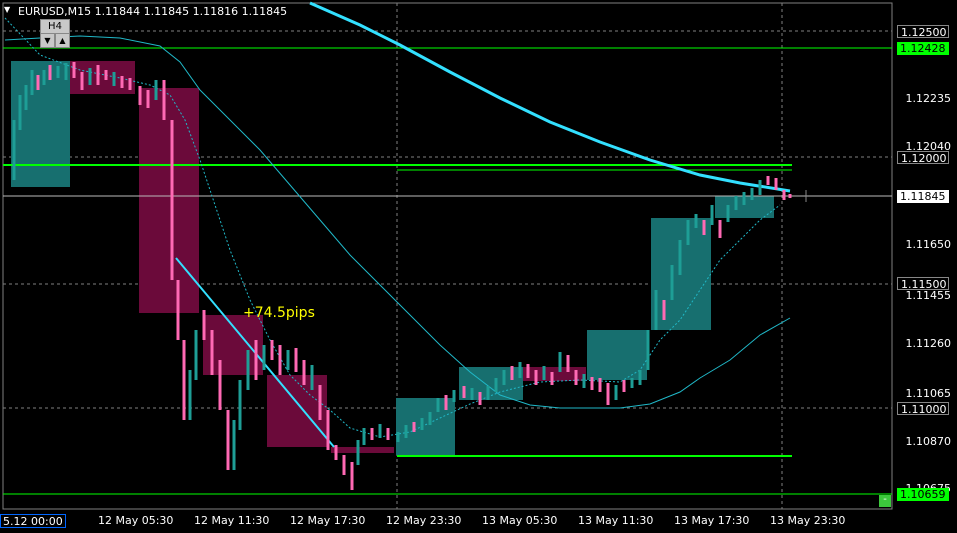  What do you see at coordinates (232, 520) in the screenshot?
I see `time-label: 12 May 11:30` at bounding box center [232, 520].